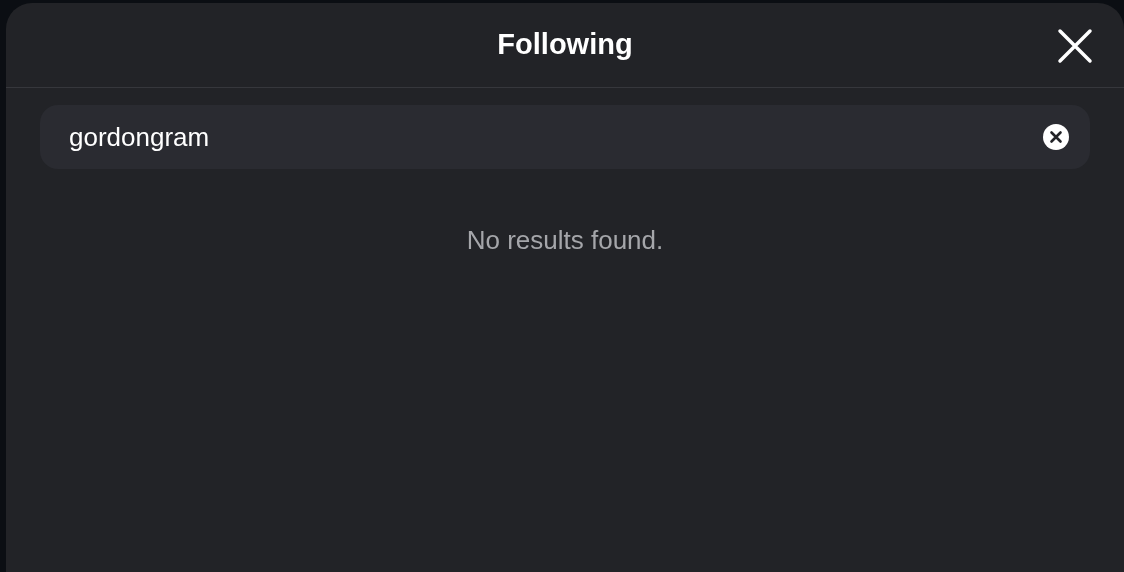  I want to click on clear-icon, so click(1056, 137).